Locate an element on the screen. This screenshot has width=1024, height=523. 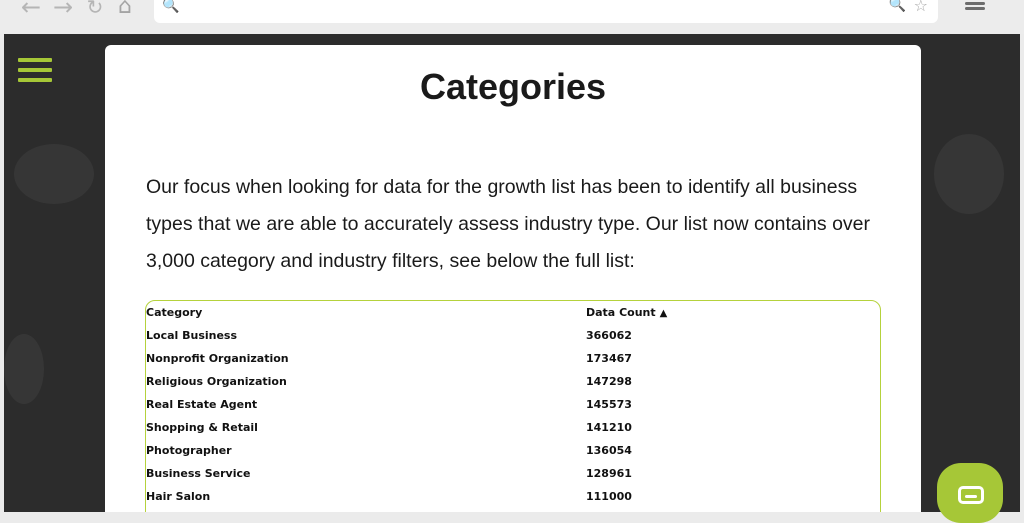
browser-menu-icon is located at coordinates (975, 7).